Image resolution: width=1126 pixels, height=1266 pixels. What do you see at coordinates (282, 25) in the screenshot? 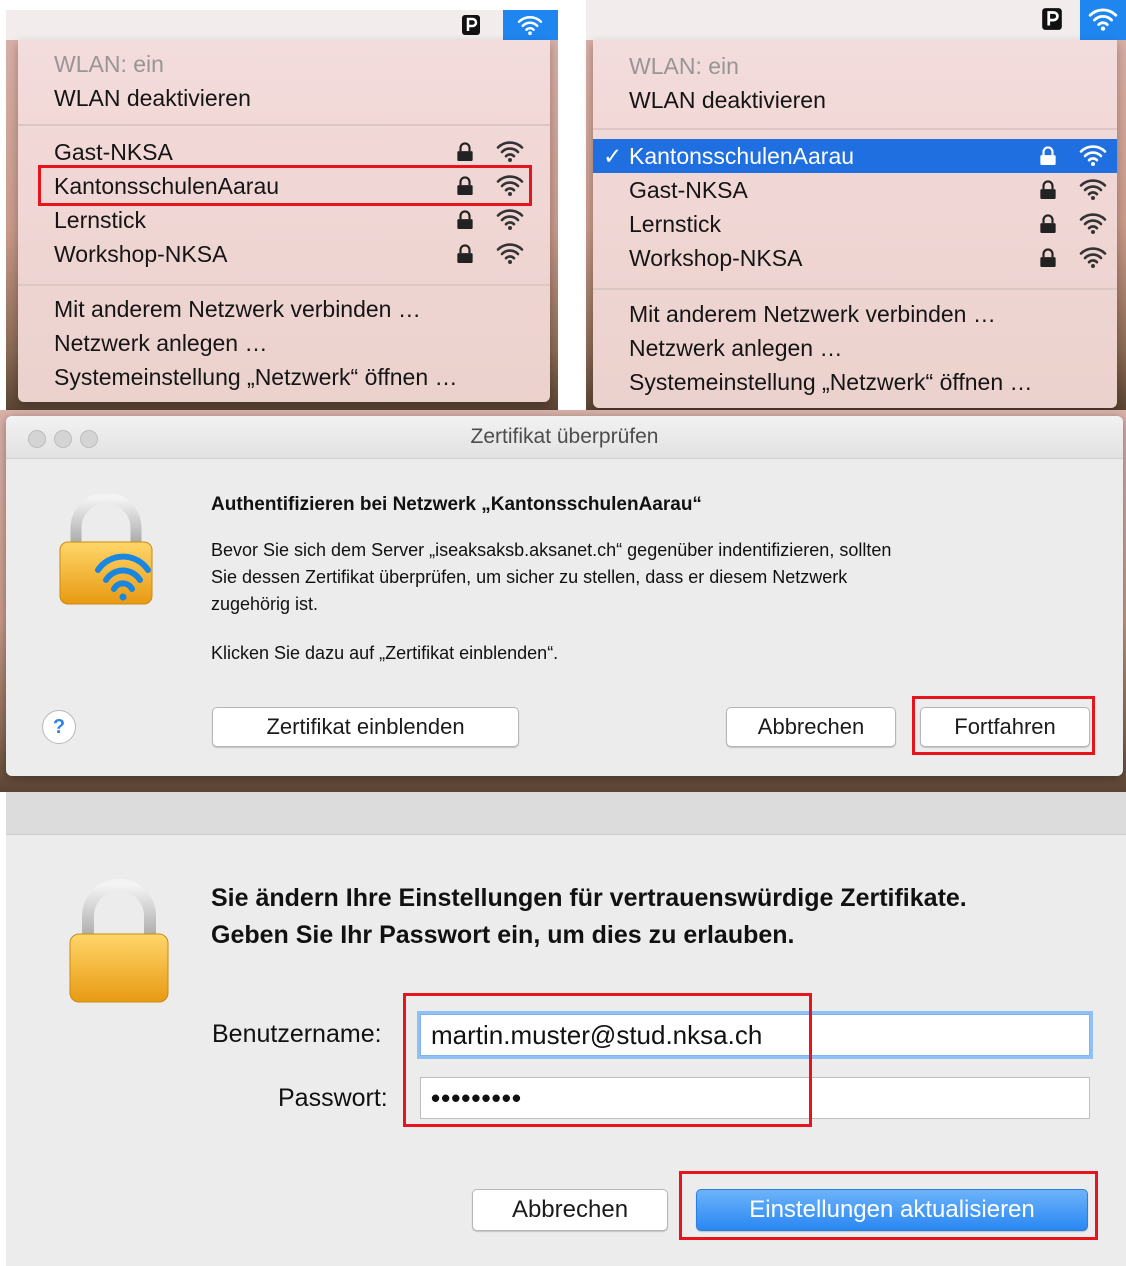
I see `menu-bar-left` at bounding box center [282, 25].